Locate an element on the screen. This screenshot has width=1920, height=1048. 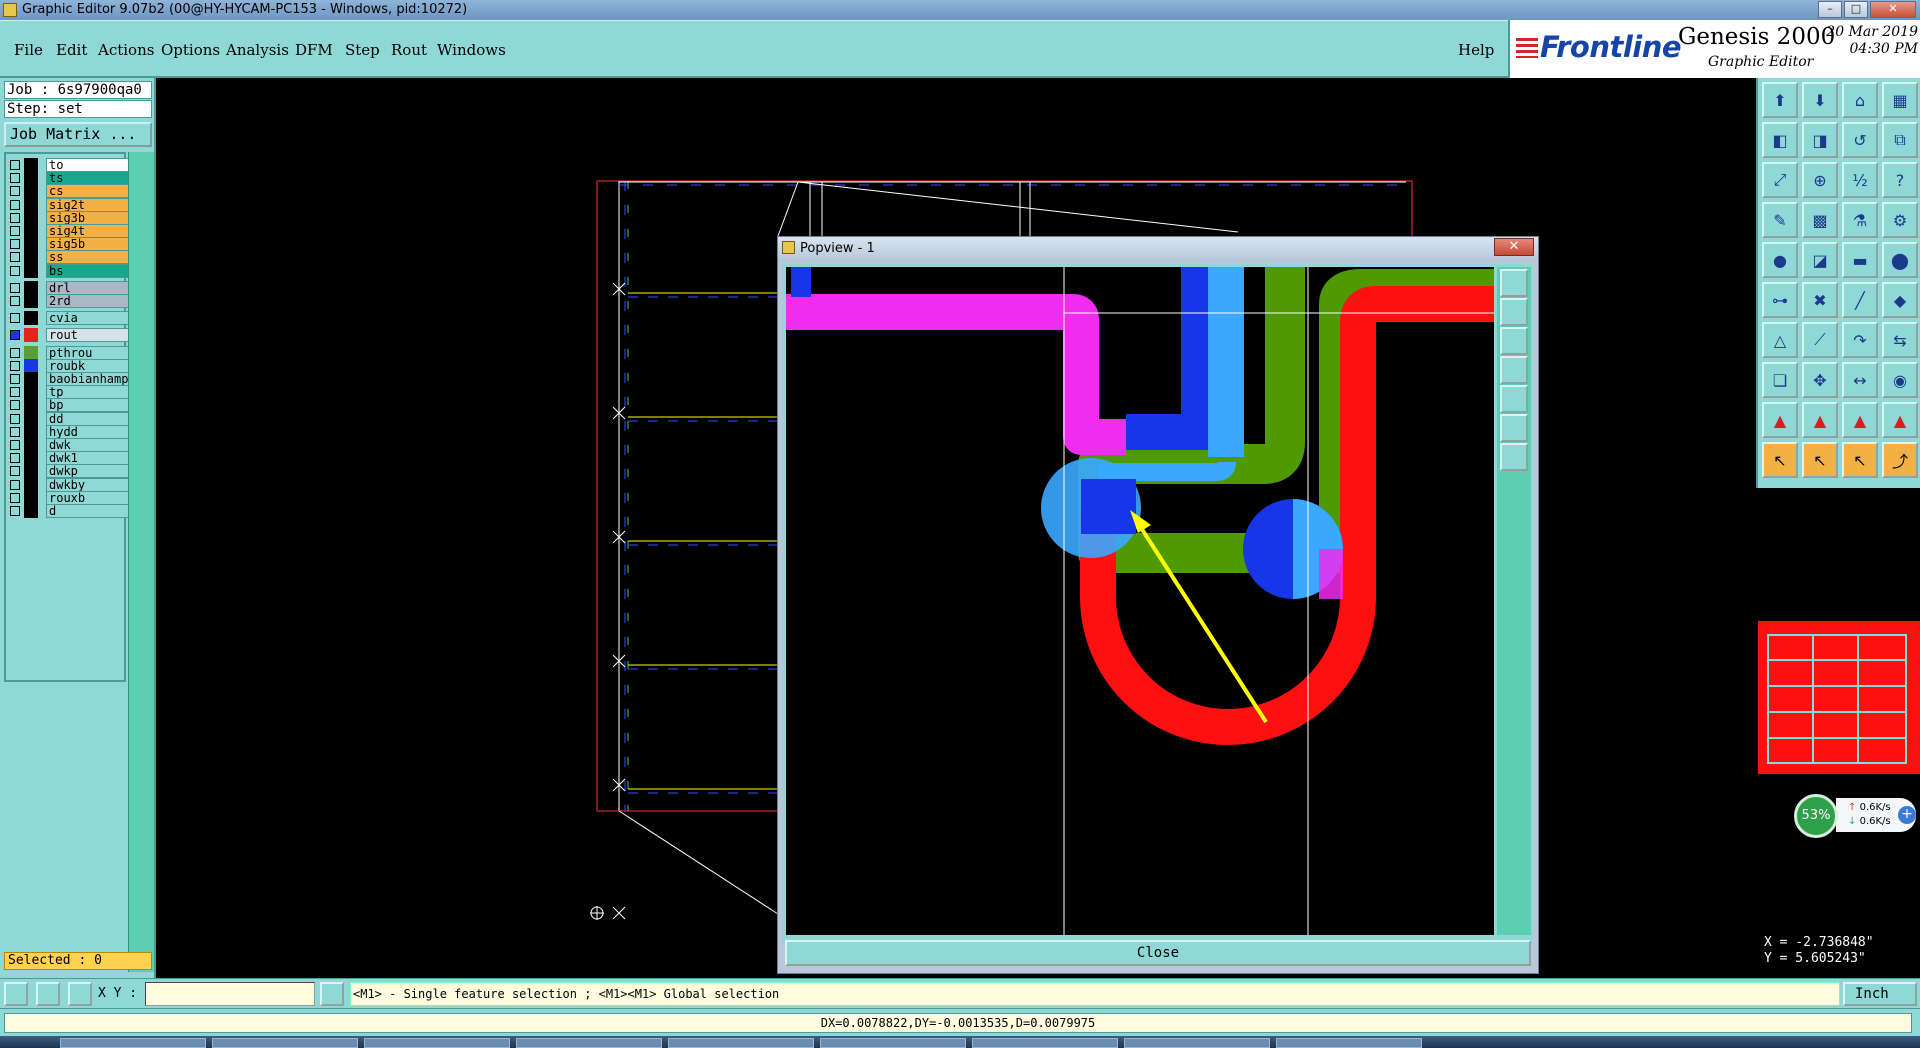
layer-name: sig2t is located at coordinates (88, 204).